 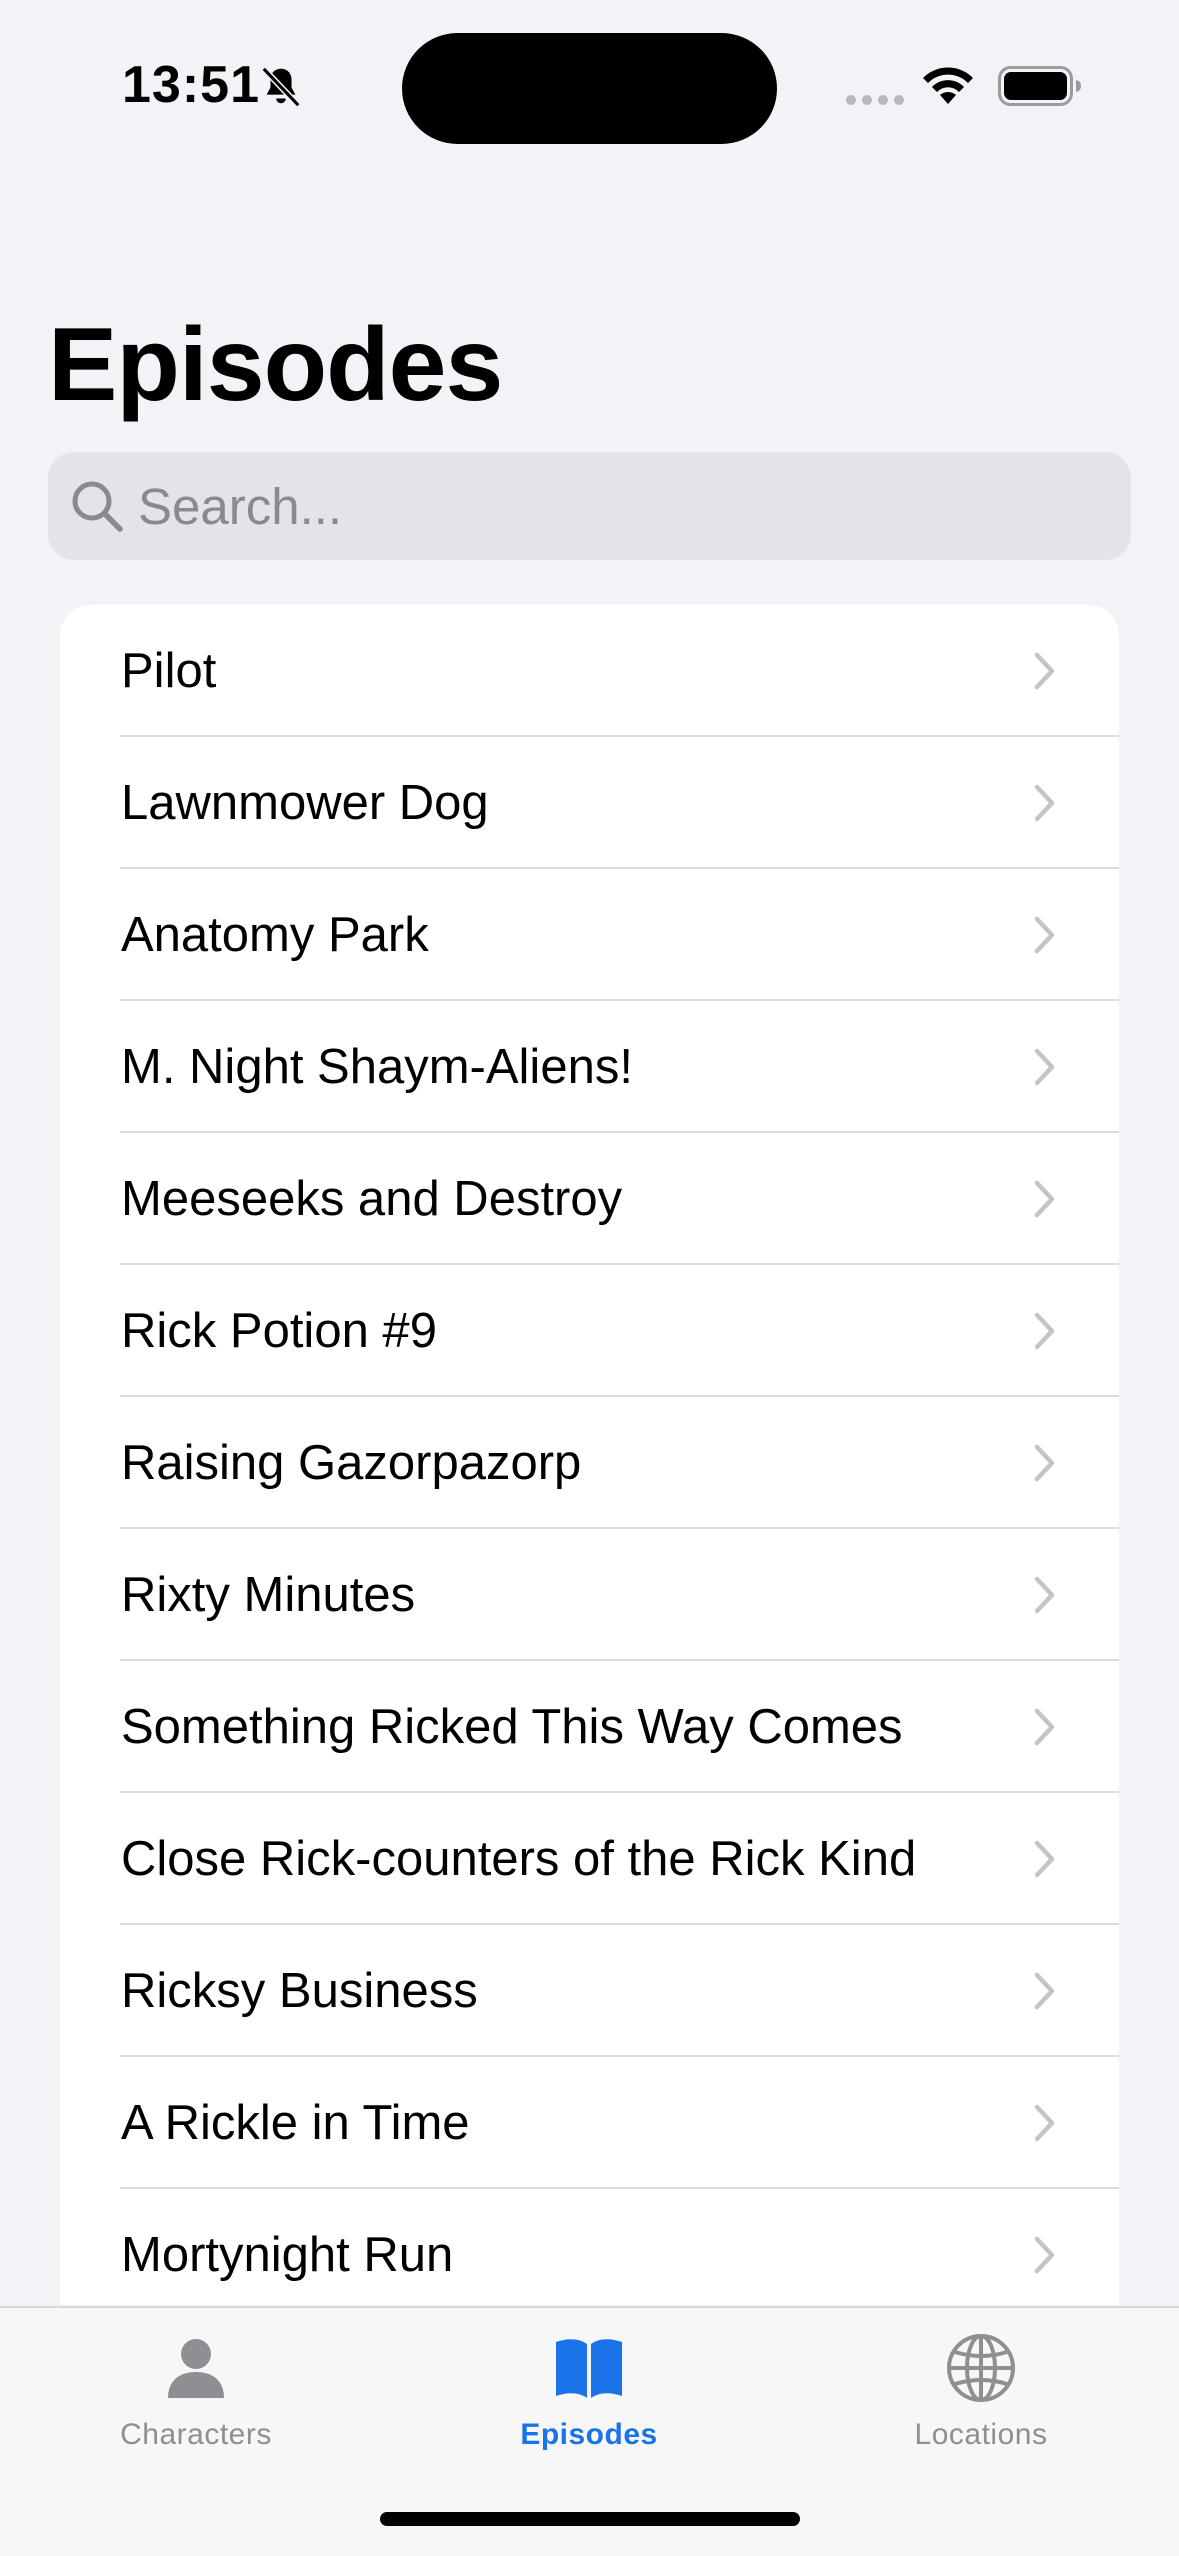 What do you see at coordinates (275, 935) in the screenshot?
I see `episode-title: Anatomy Park` at bounding box center [275, 935].